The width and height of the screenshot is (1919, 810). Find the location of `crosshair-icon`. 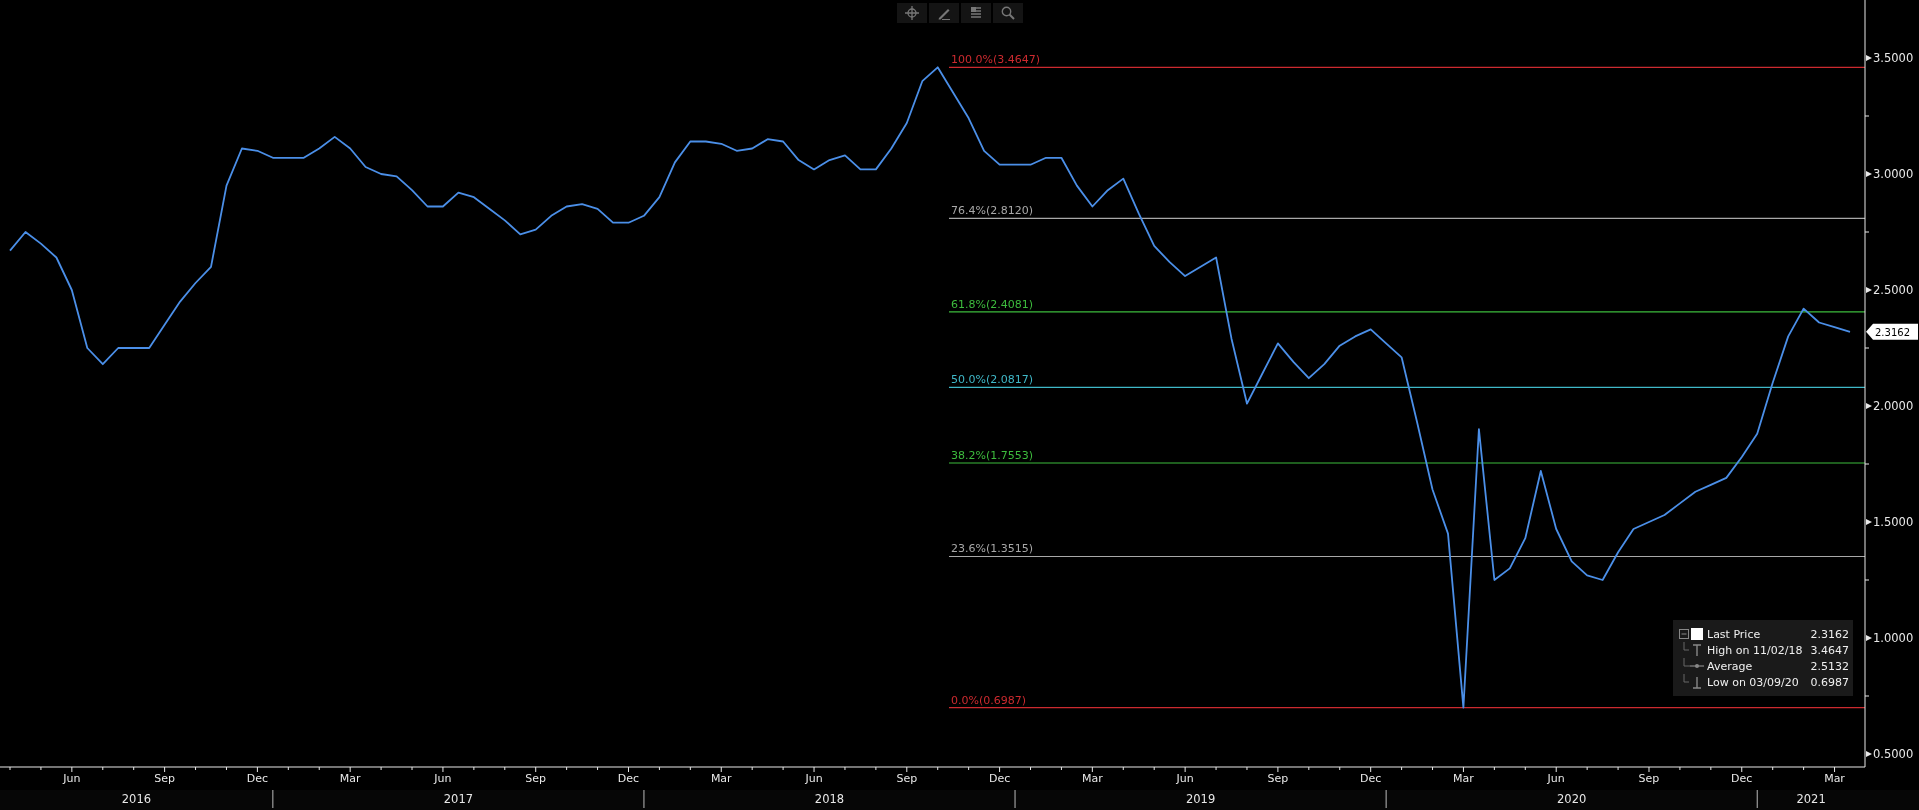

crosshair-icon is located at coordinates (912, 13).